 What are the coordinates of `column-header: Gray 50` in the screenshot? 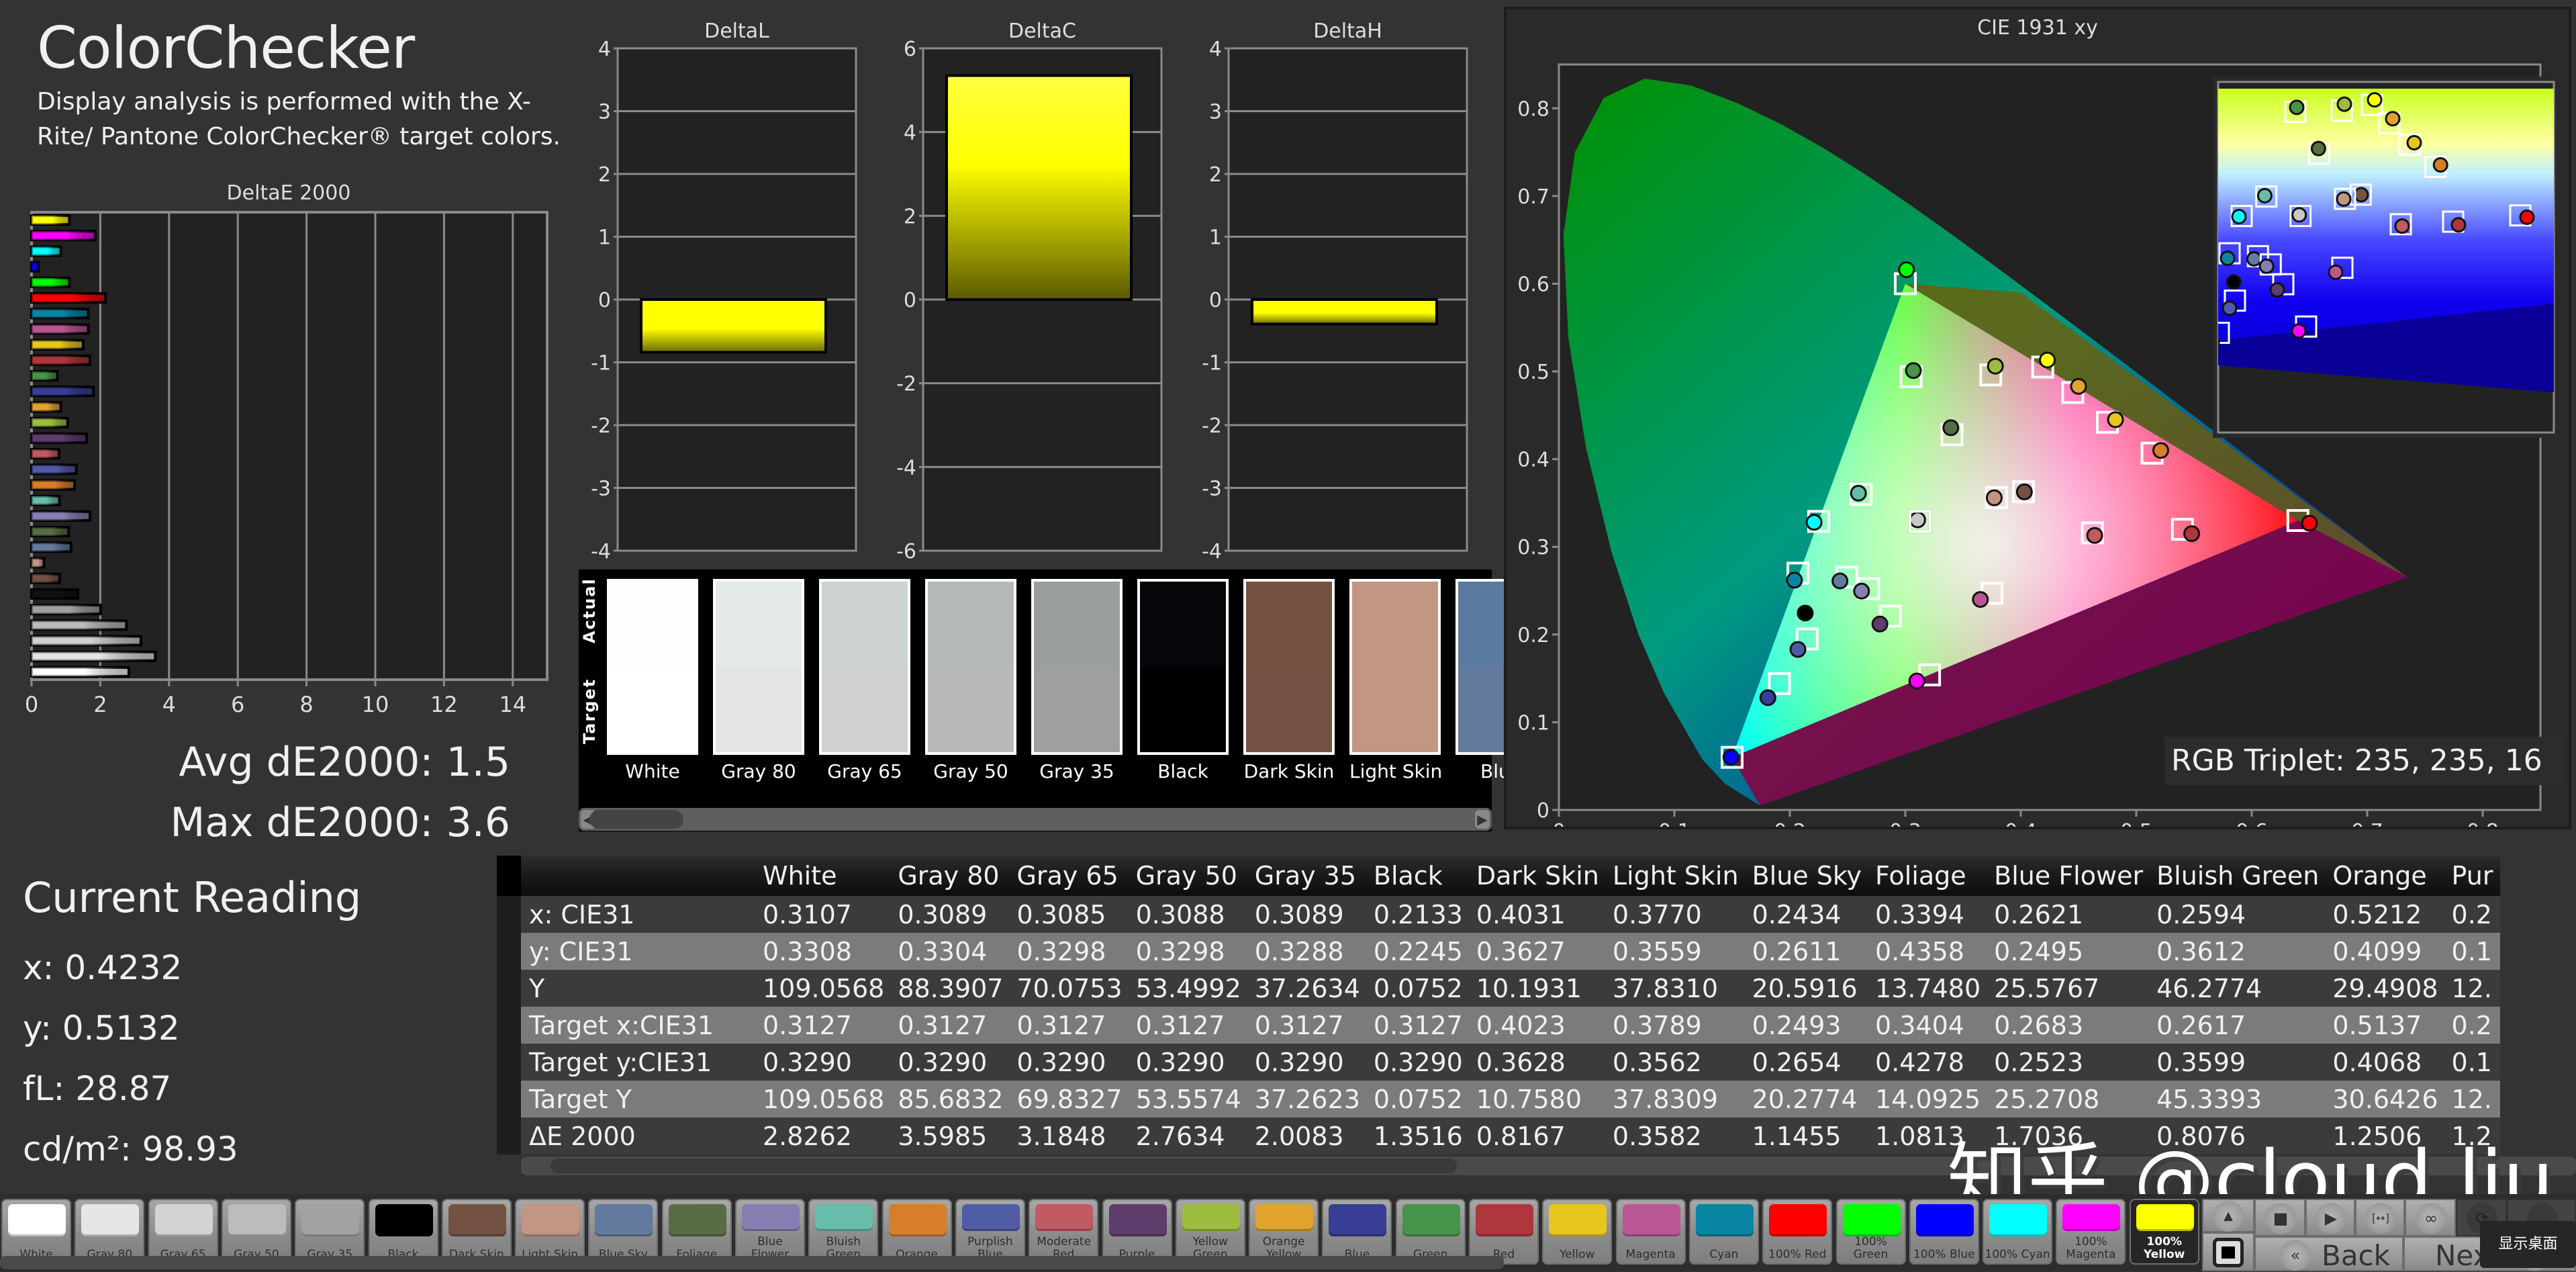 It's located at (1188, 876).